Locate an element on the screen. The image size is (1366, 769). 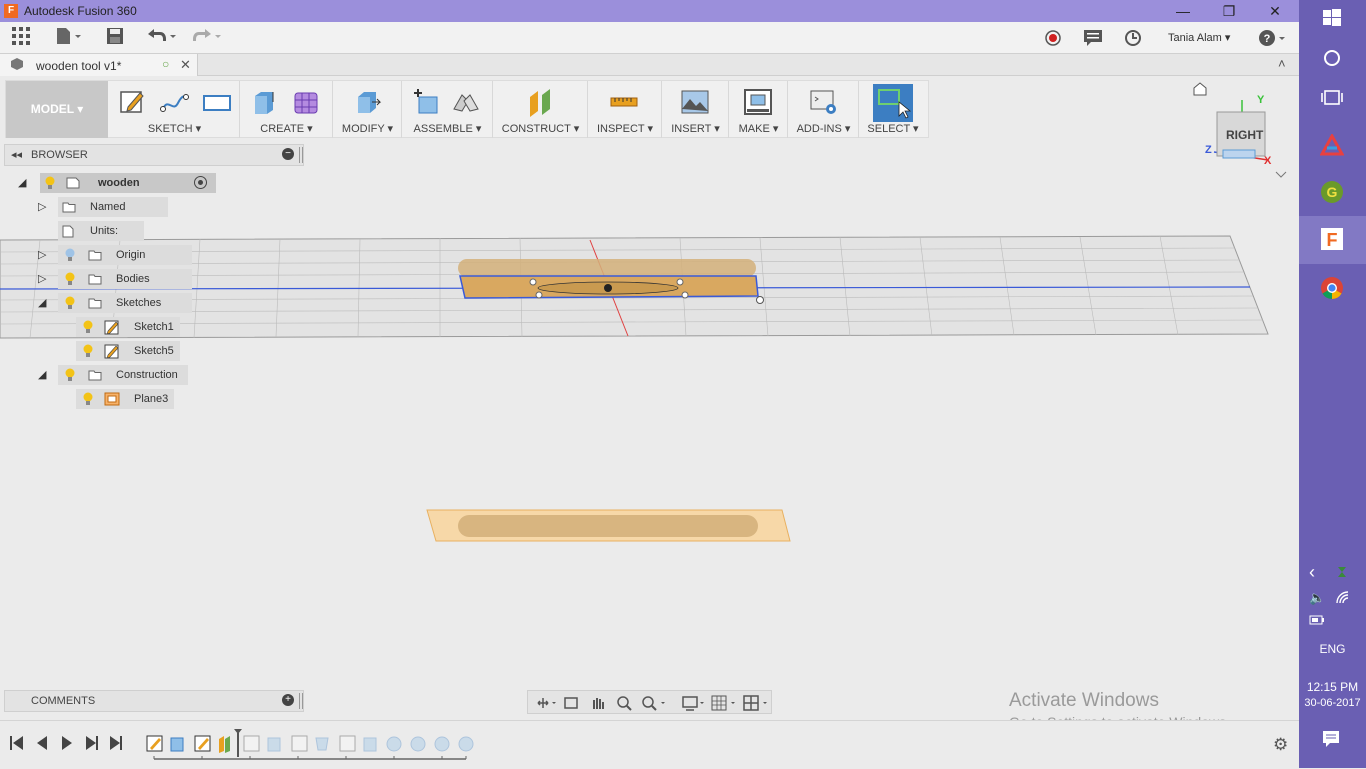
comments-grip-icon is located at coordinates (301, 701).